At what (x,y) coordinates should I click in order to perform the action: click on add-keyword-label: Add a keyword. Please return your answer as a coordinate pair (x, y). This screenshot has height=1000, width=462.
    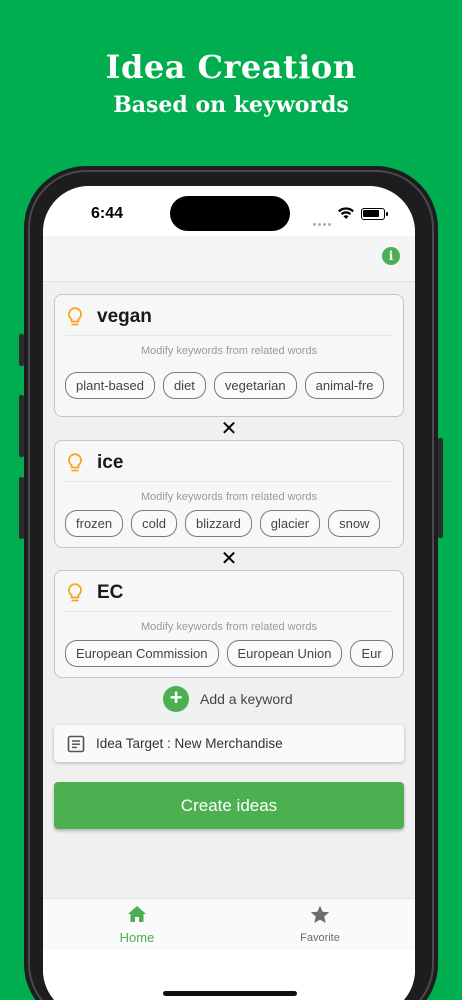
    Looking at the image, I should click on (246, 699).